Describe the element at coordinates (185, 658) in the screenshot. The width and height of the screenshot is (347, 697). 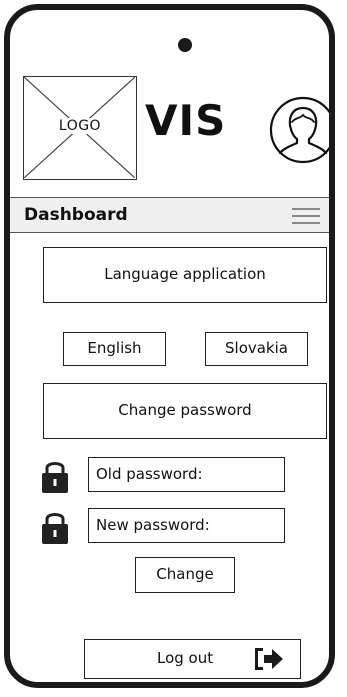
I see `logout-label: Log out` at that location.